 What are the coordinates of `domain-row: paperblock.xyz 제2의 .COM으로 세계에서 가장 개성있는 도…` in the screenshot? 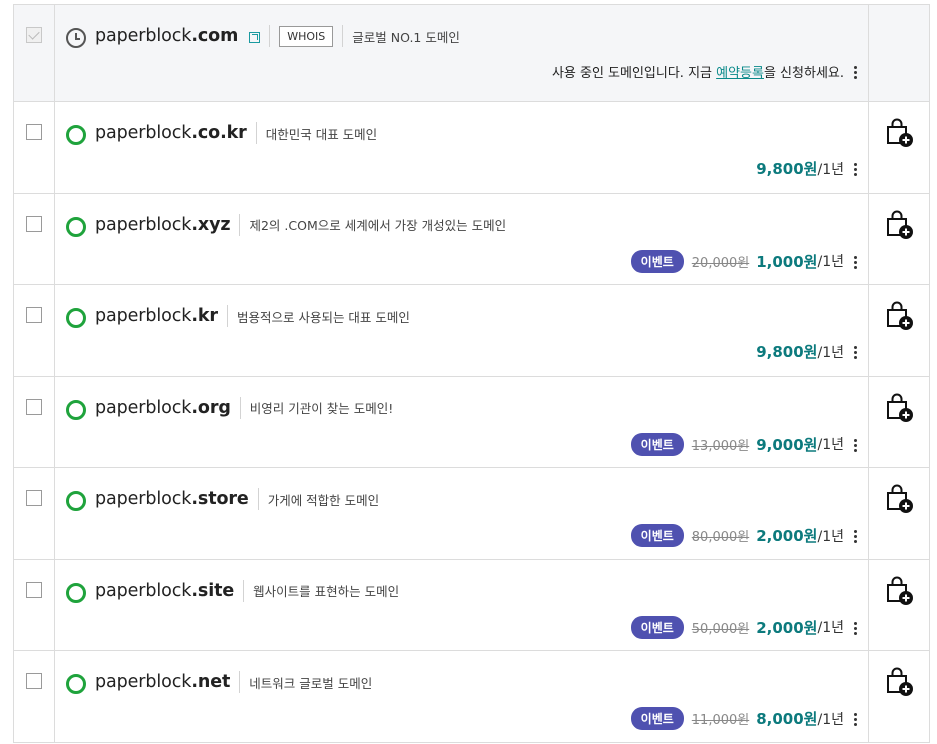 It's located at (471, 239).